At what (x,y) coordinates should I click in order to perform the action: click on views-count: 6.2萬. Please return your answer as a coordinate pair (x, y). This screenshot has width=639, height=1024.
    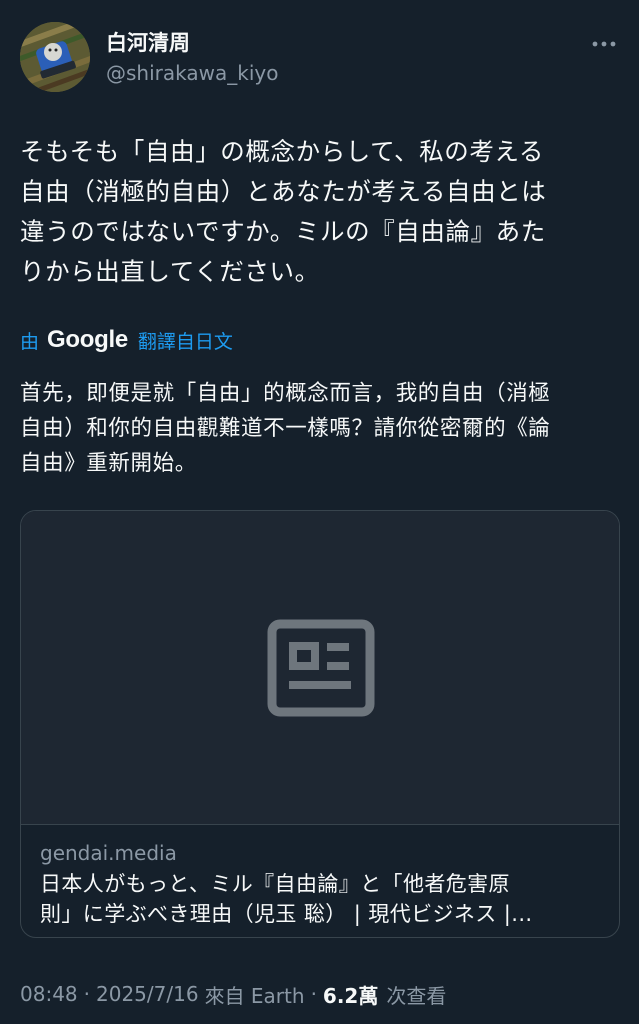
    Looking at the image, I should click on (350, 994).